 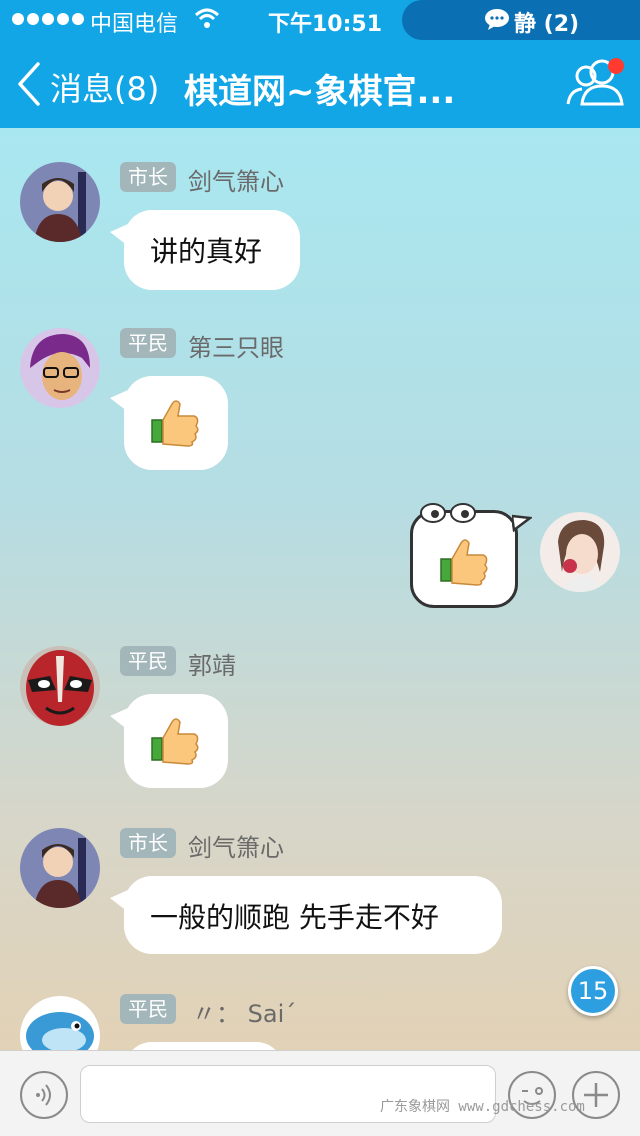 What do you see at coordinates (48, 19) in the screenshot?
I see `signal-strength-icon` at bounding box center [48, 19].